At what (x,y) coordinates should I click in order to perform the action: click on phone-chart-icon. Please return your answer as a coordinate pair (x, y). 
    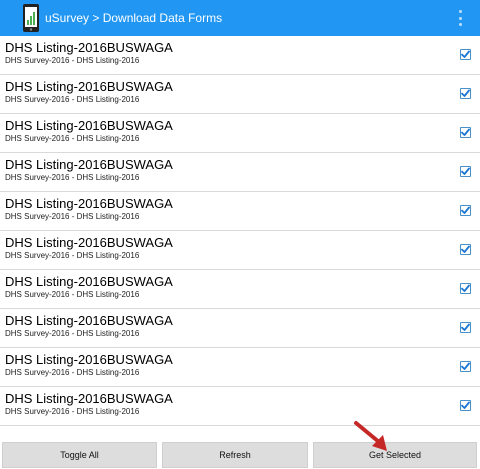
    Looking at the image, I should click on (31, 18).